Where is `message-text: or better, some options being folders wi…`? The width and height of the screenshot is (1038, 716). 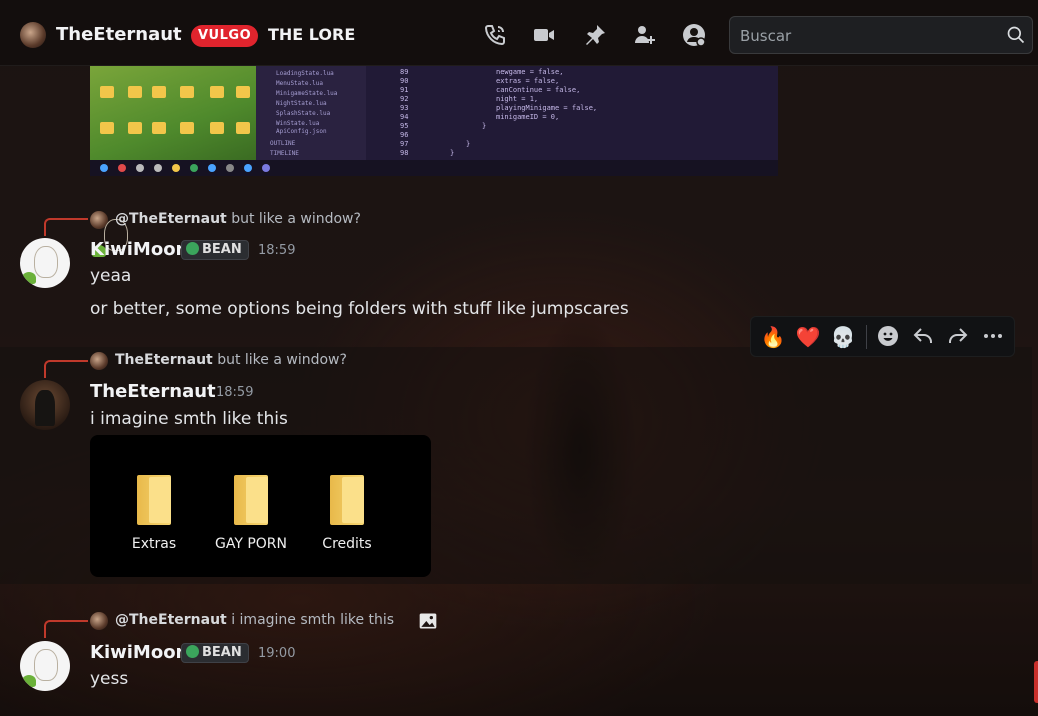
message-text: or better, some options being folders wi… is located at coordinates (359, 309).